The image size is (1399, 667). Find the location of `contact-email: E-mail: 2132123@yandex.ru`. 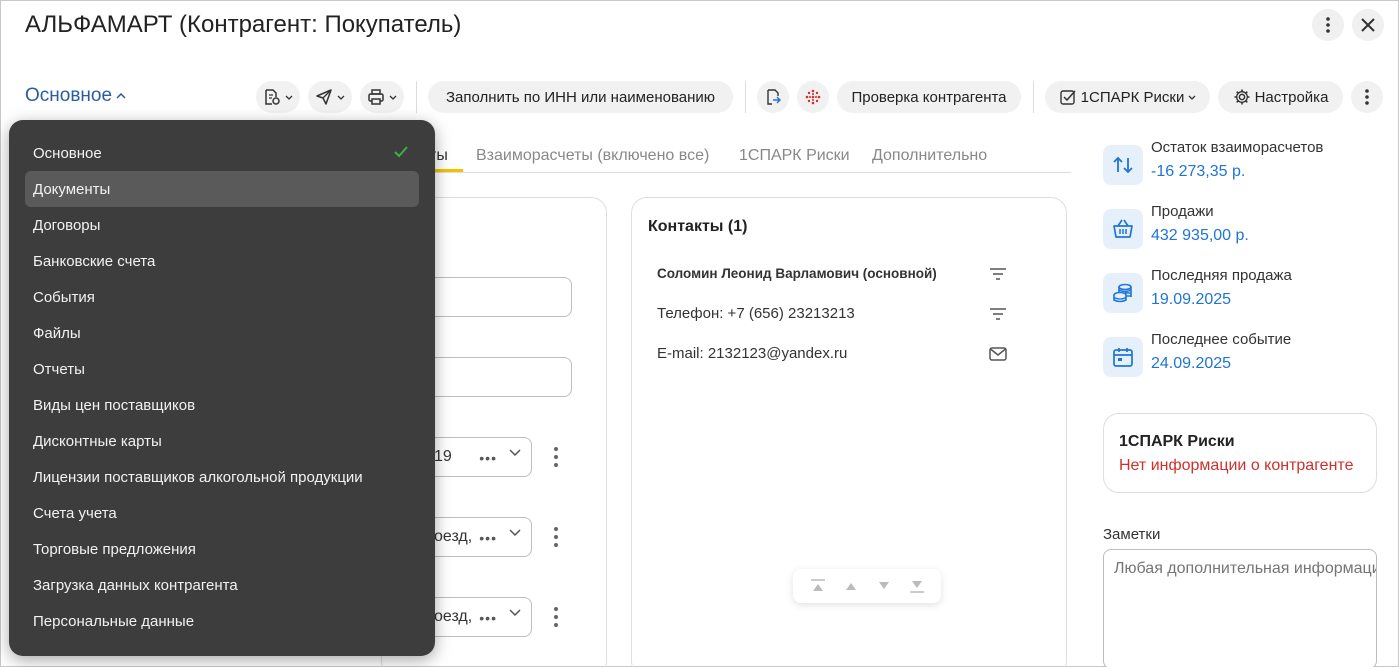

contact-email: E-mail: 2132123@yandex.ru is located at coordinates (752, 353).